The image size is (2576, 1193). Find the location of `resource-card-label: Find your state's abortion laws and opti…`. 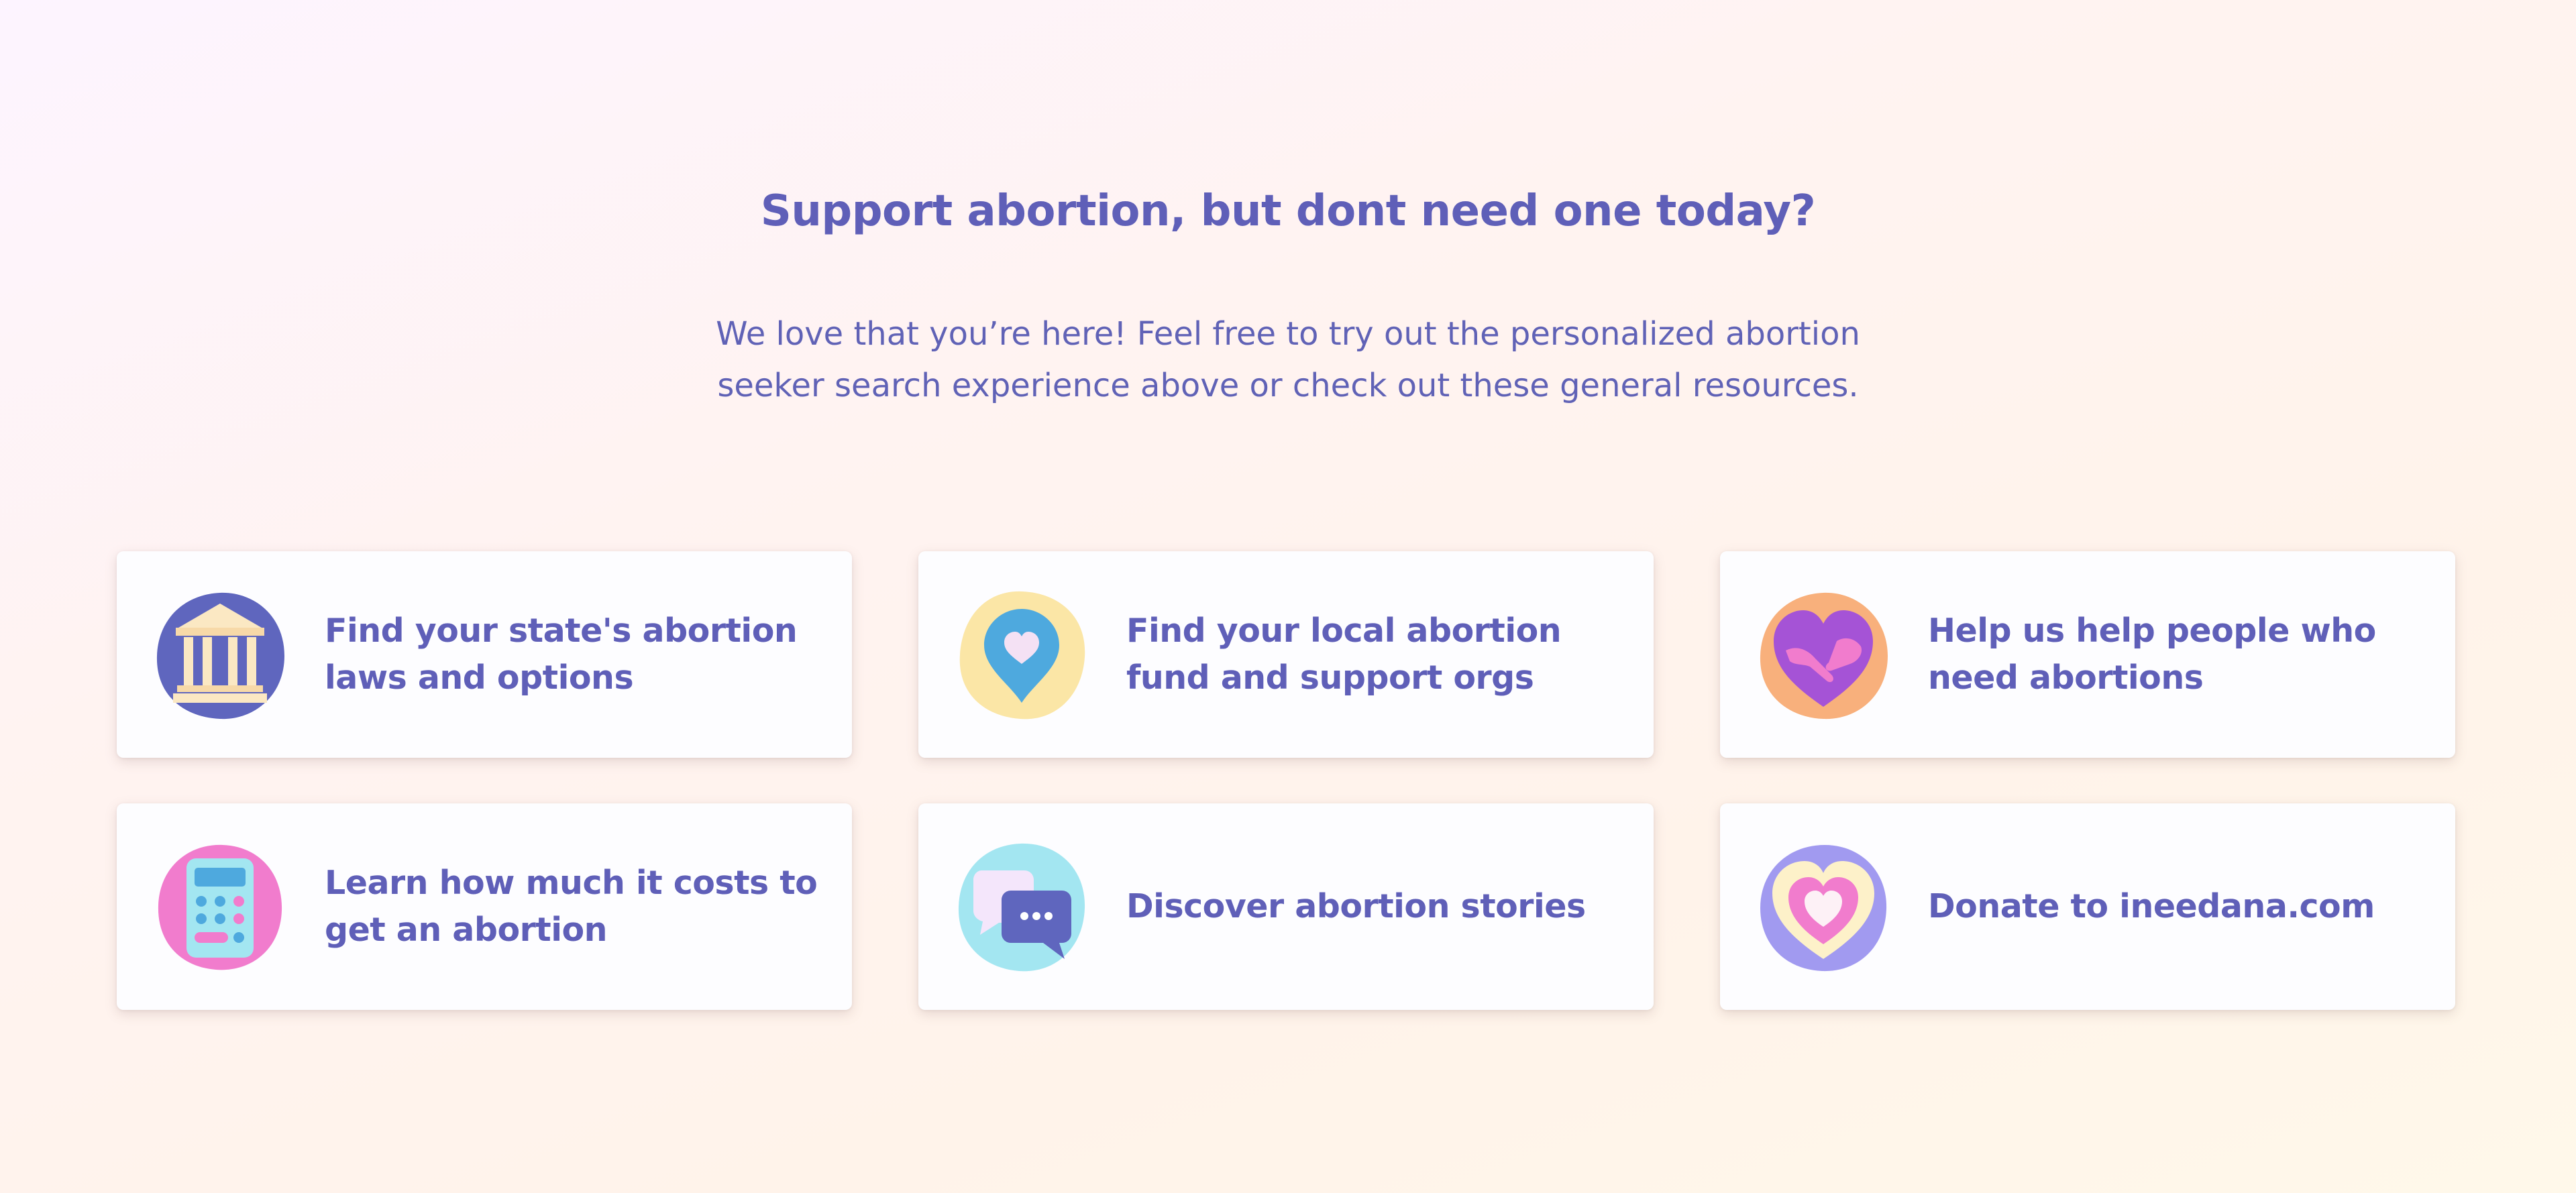

resource-card-label: Find your state's abortion laws and opti… is located at coordinates (561, 654).